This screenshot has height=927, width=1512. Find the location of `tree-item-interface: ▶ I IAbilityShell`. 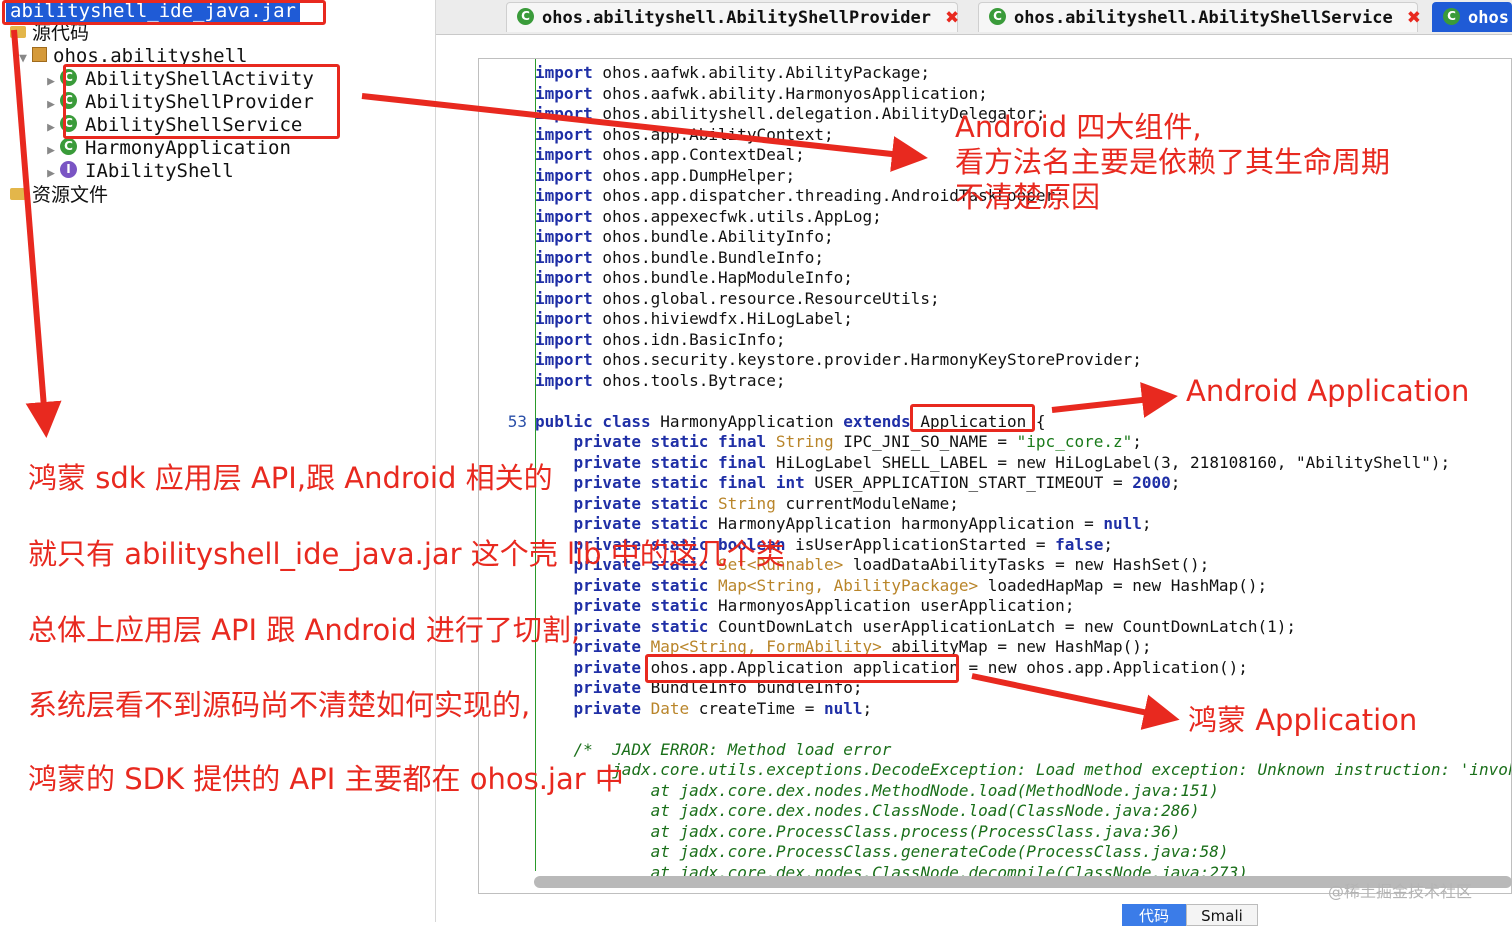

tree-item-interface: ▶ I IAbilityShell is located at coordinates (138, 171).